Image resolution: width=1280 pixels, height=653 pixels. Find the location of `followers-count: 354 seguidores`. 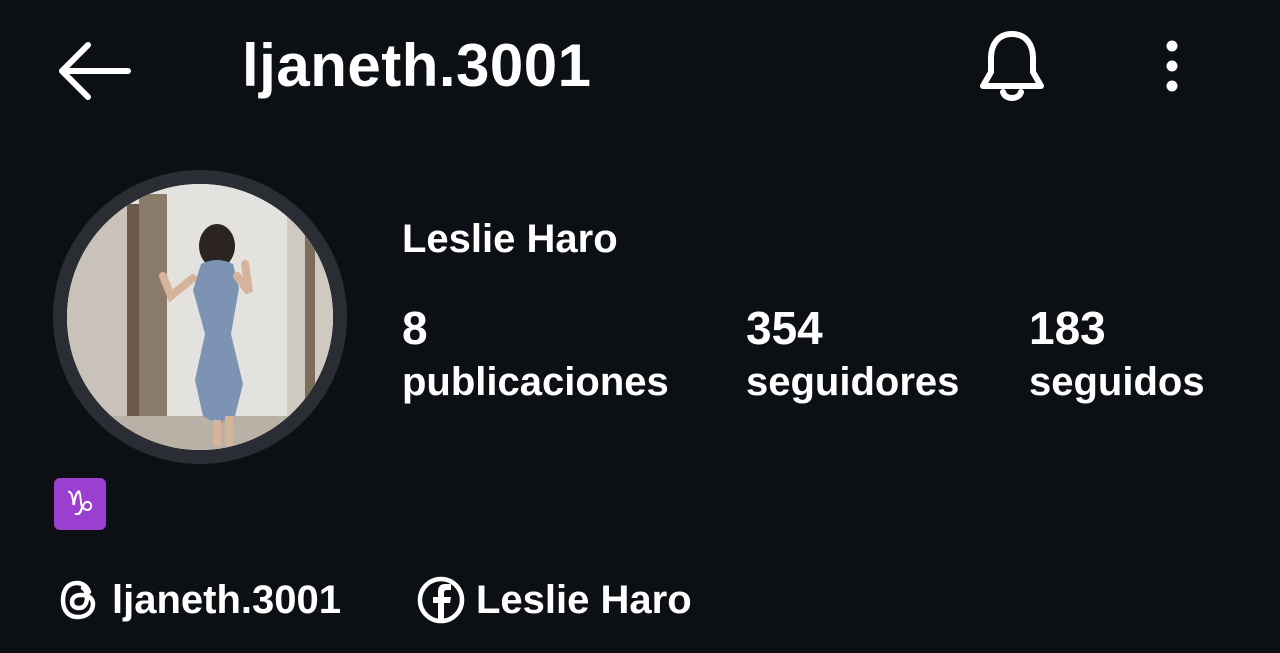

followers-count: 354 seguidores is located at coordinates (852, 354).